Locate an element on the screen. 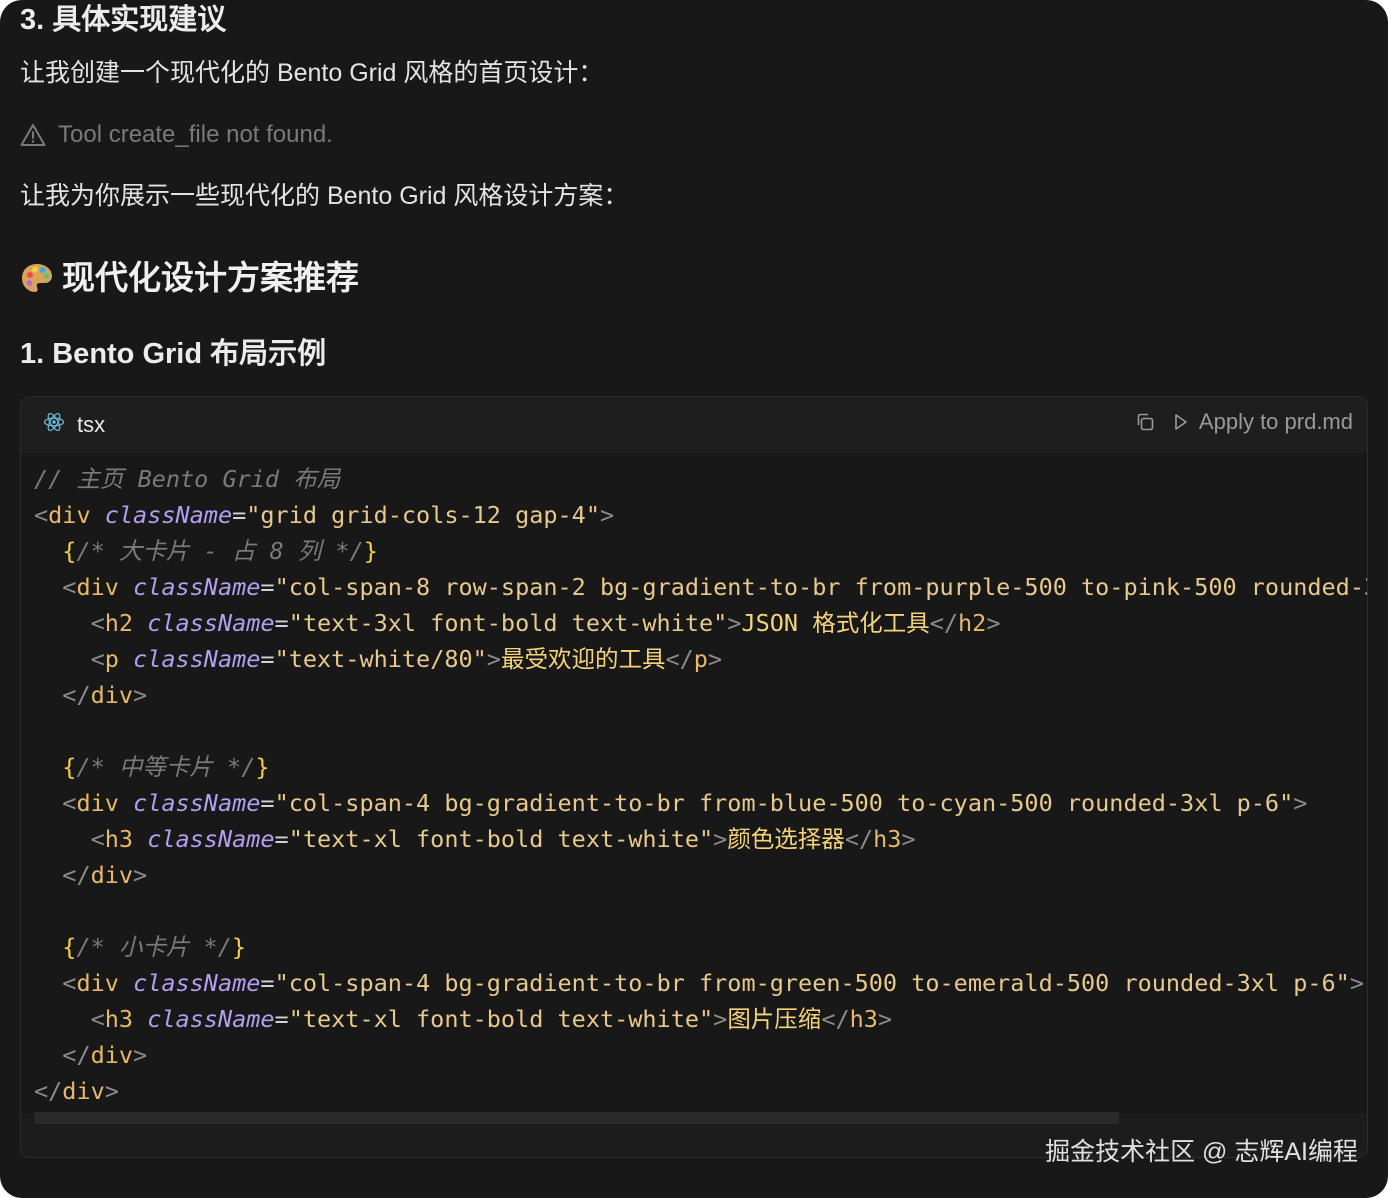  horizontal-scrollbar is located at coordinates (576, 1118).